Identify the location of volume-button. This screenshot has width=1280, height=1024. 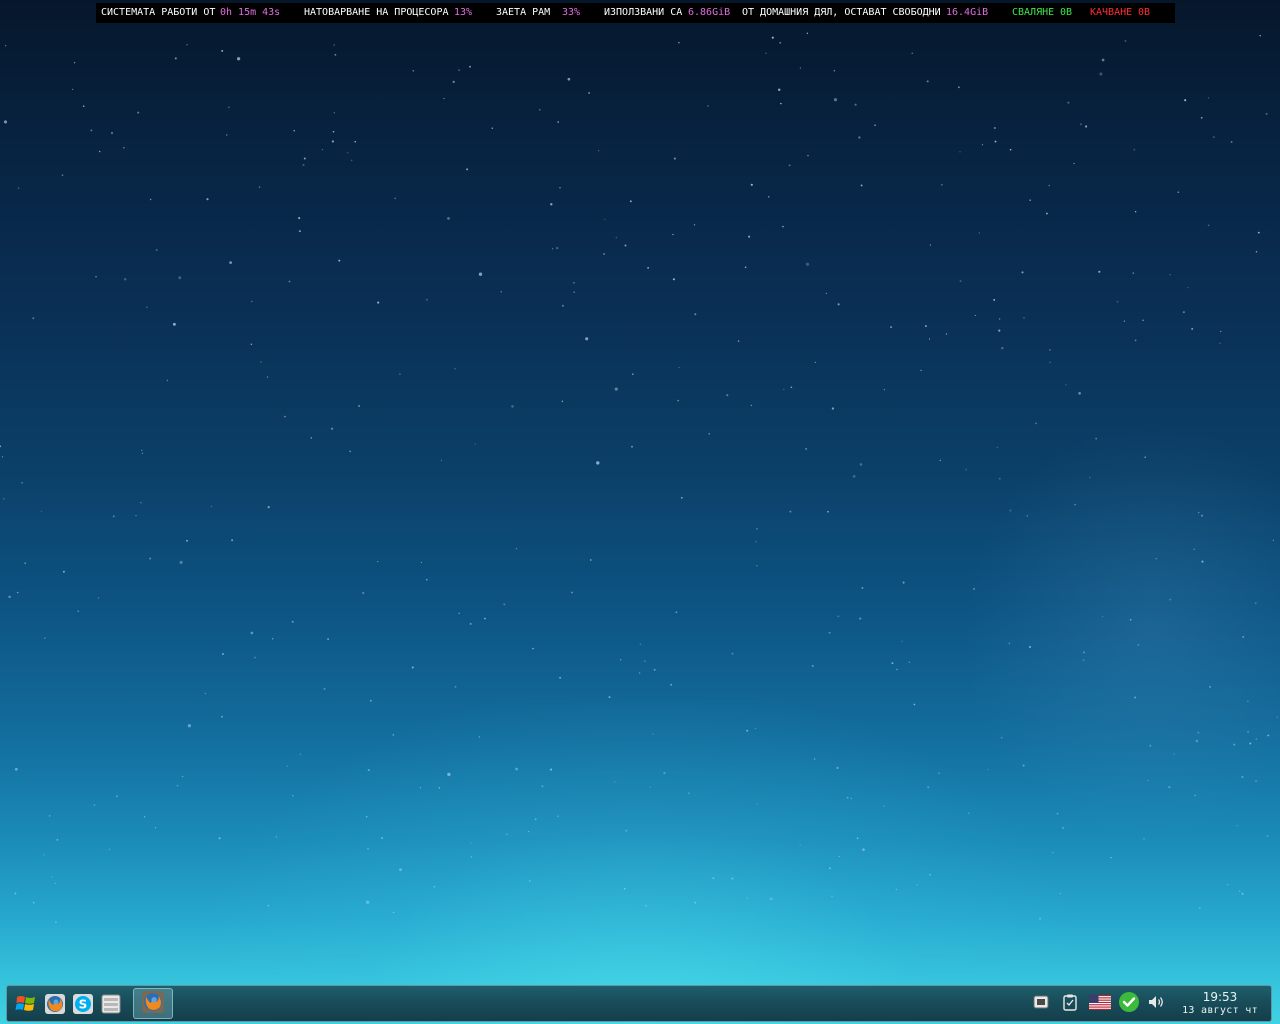
(1157, 1004).